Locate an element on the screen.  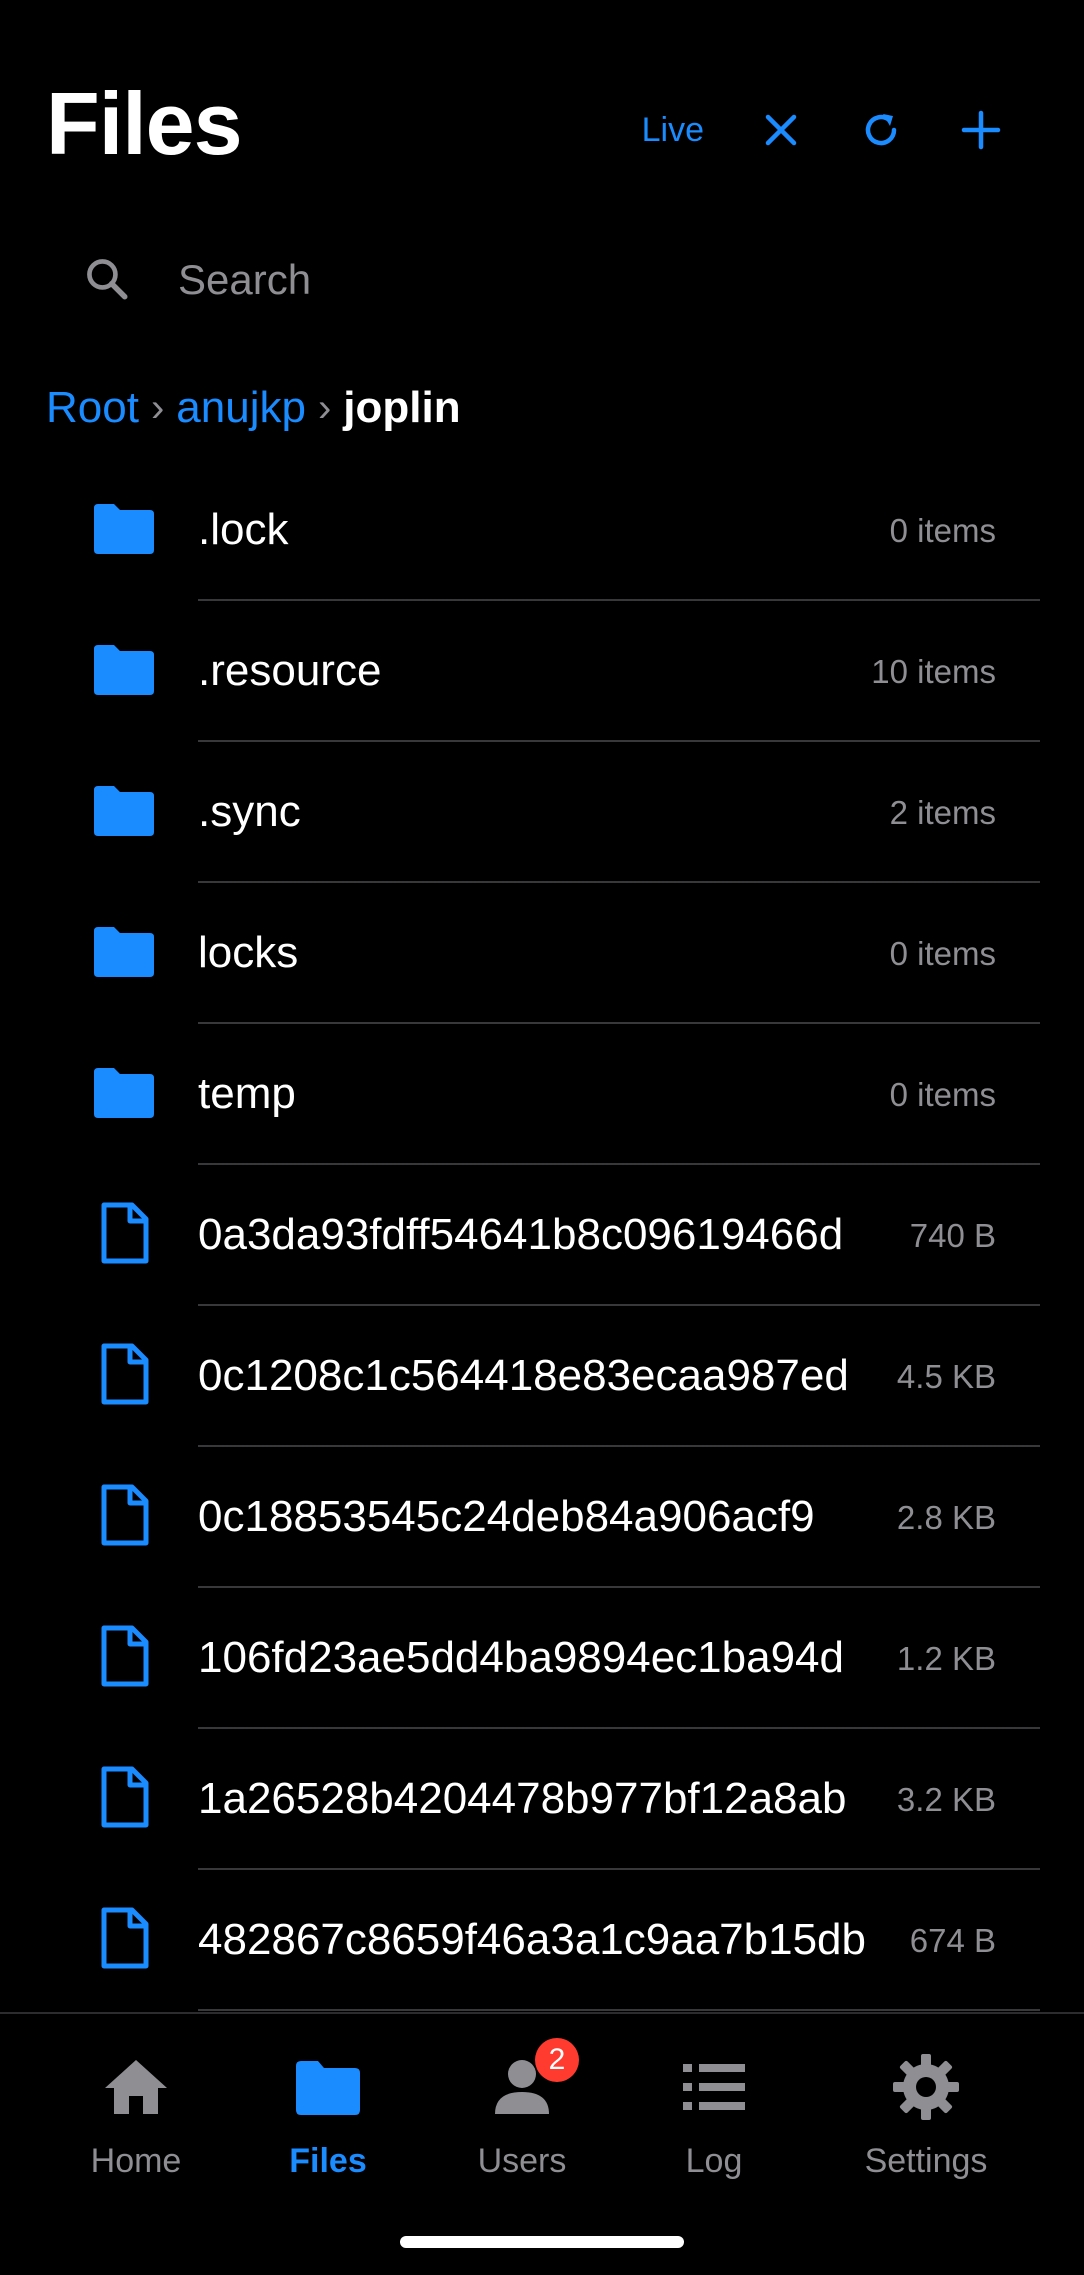
header-actions: Live is located at coordinates (823, 130).